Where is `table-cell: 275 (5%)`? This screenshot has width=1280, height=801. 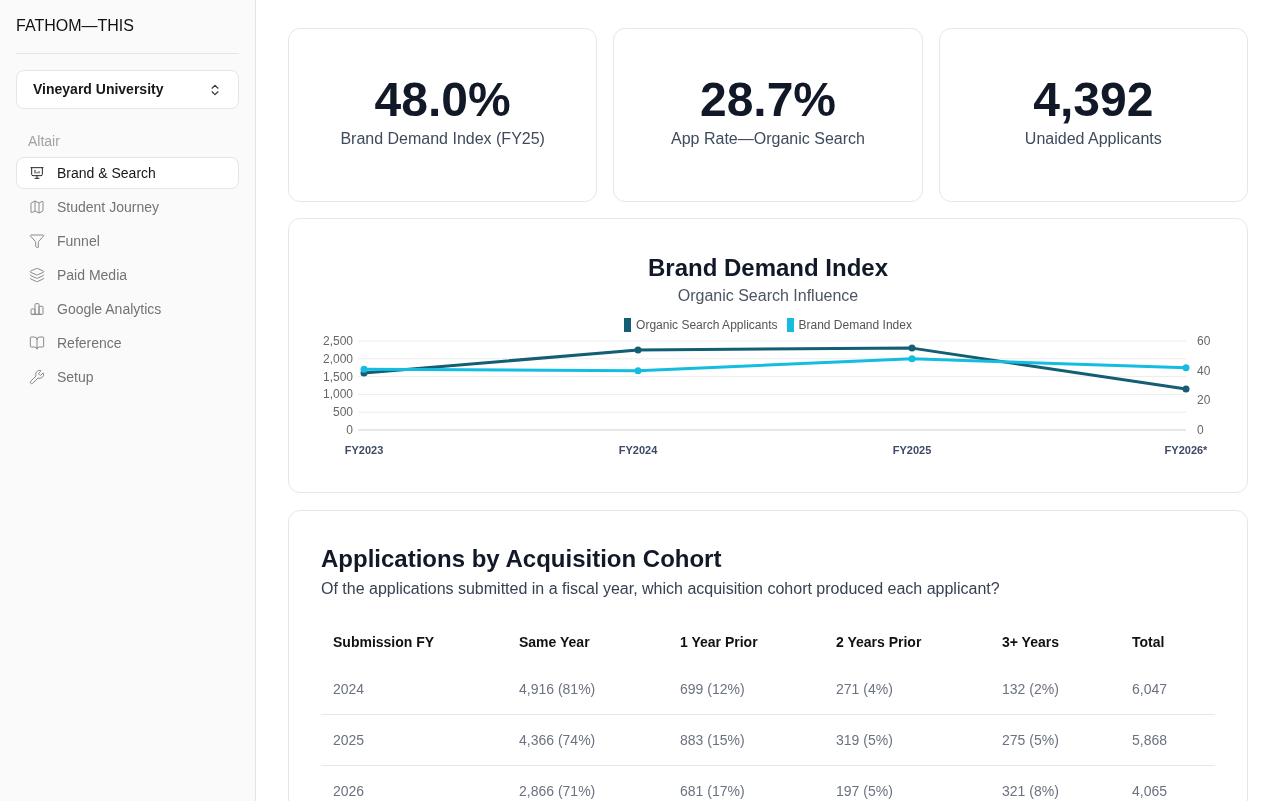
table-cell: 275 (5%) is located at coordinates (1055, 740).